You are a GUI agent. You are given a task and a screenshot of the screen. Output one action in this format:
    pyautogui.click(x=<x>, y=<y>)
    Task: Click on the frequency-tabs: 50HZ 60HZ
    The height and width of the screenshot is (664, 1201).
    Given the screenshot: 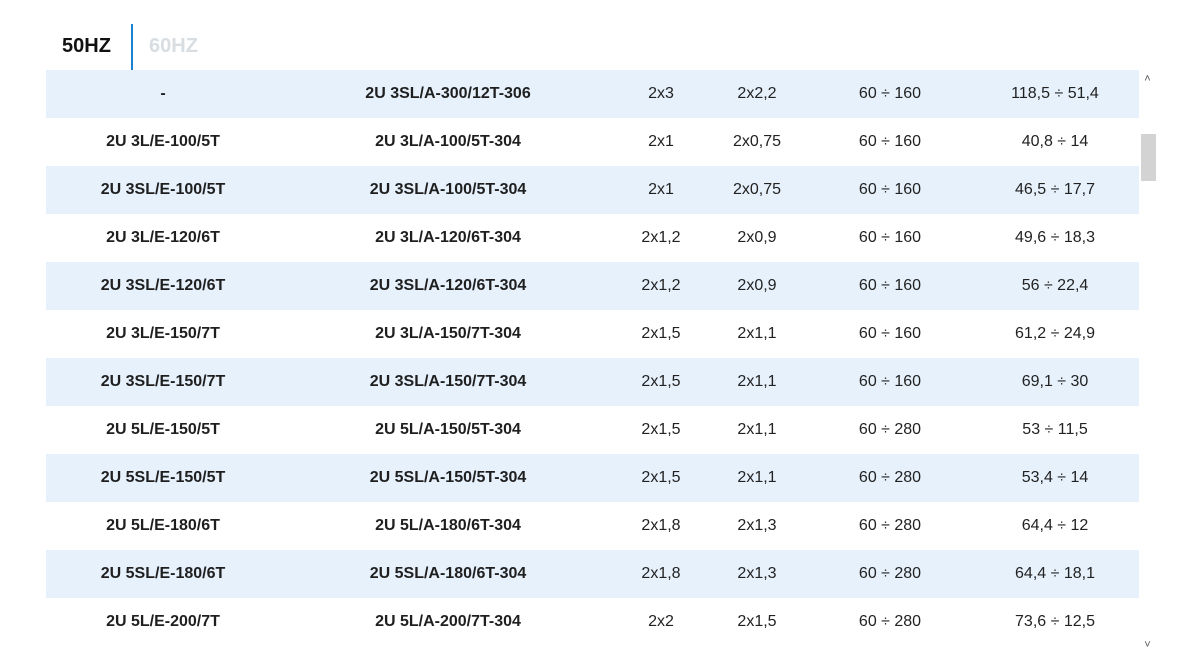 What is the action you would take?
    pyautogui.click(x=601, y=47)
    